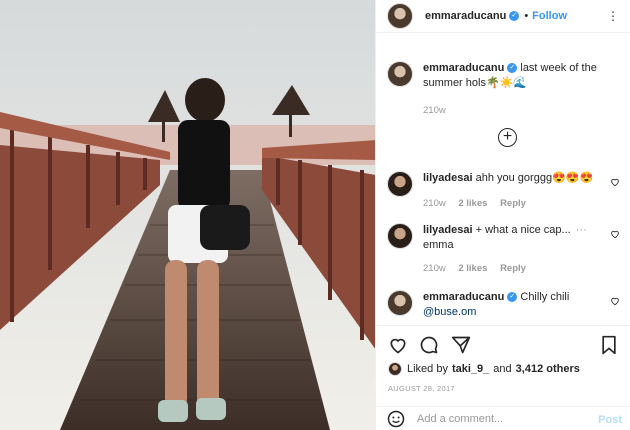 The width and height of the screenshot is (630, 430). Describe the element at coordinates (434, 110) in the screenshot. I see `caption-time: 210w` at that location.